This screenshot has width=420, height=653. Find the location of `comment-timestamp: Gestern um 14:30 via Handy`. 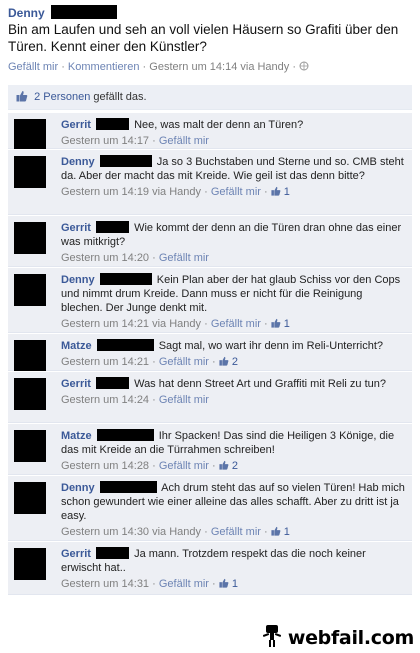

comment-timestamp: Gestern um 14:30 via Handy is located at coordinates (131, 532).